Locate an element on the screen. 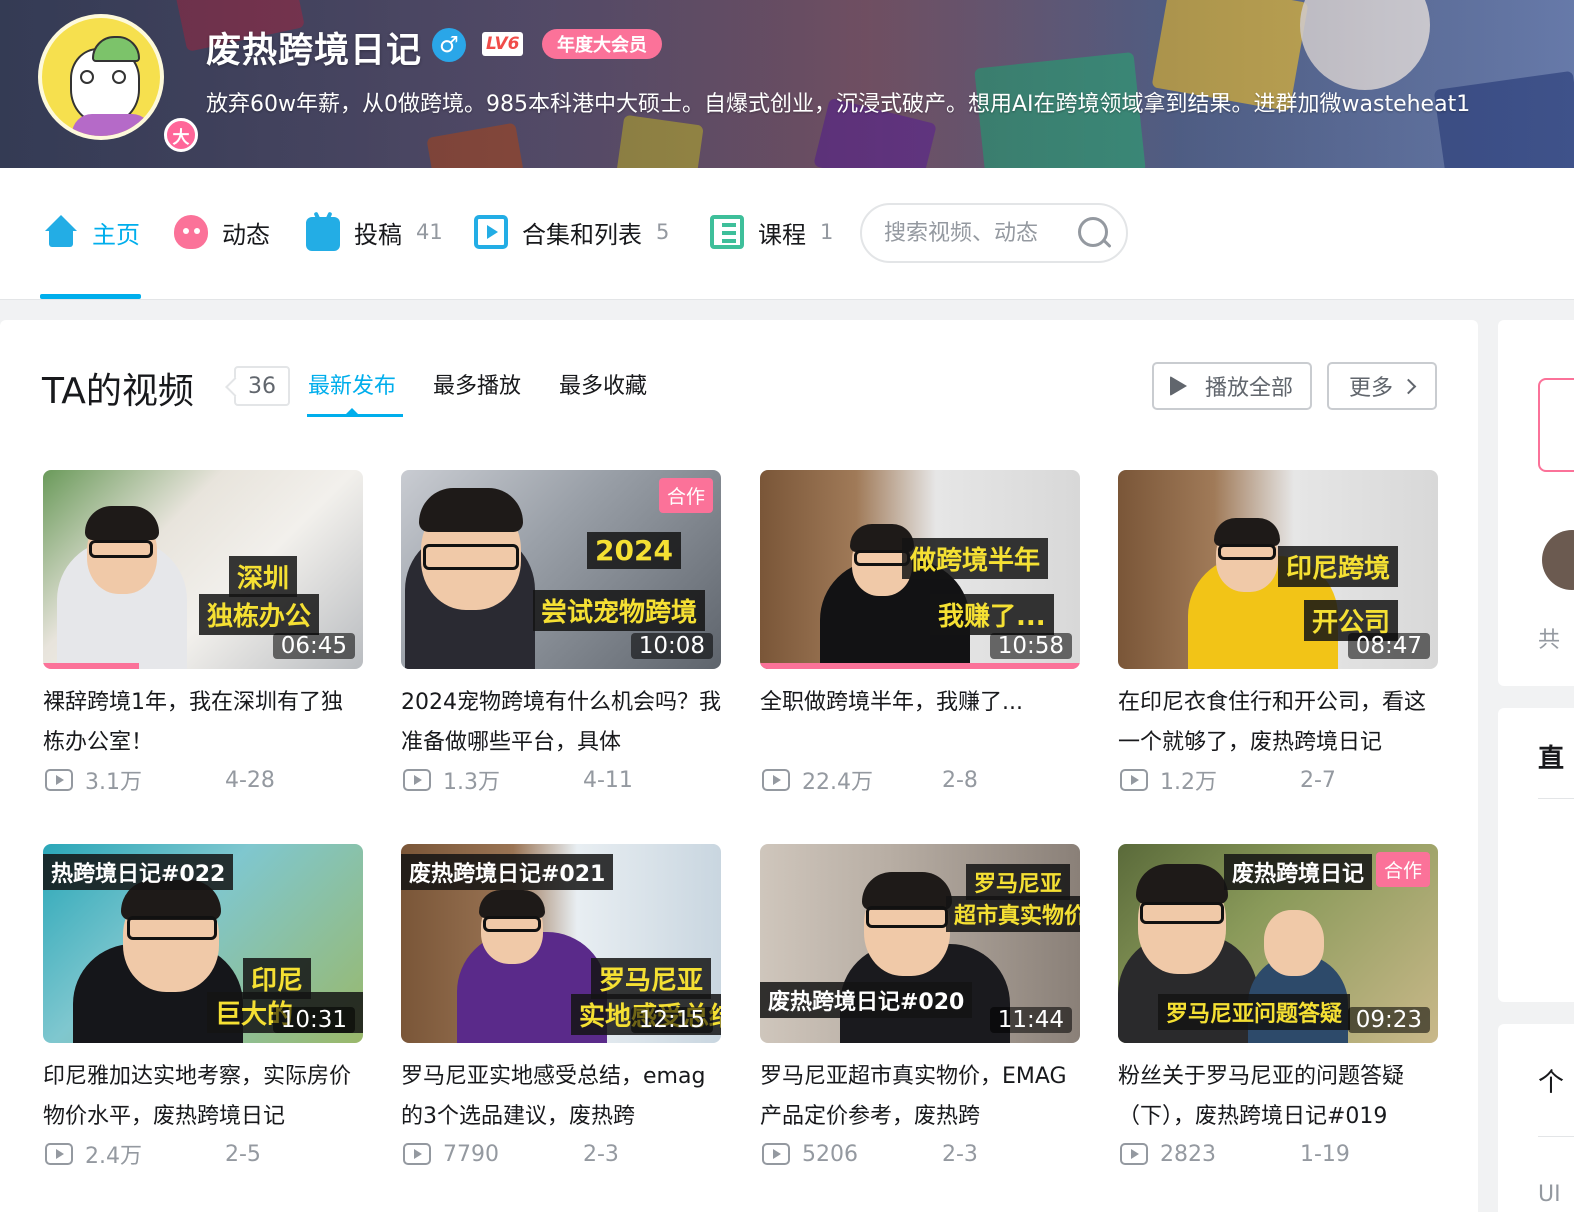  tab-home: 主页 is located at coordinates (92, 232).